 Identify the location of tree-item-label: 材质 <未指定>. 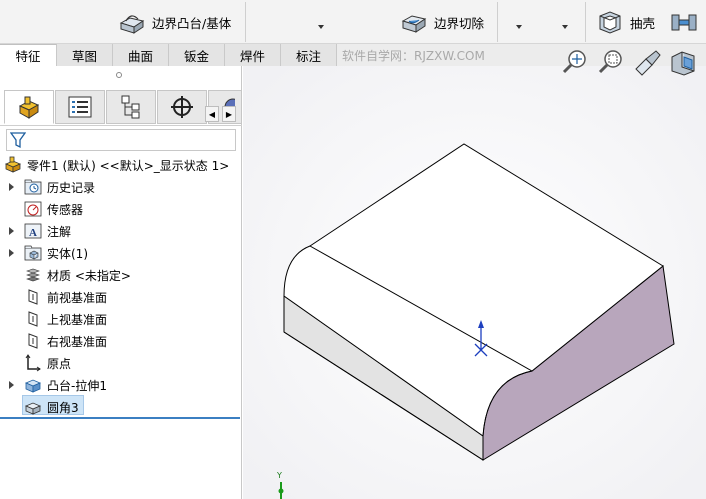
(89, 275).